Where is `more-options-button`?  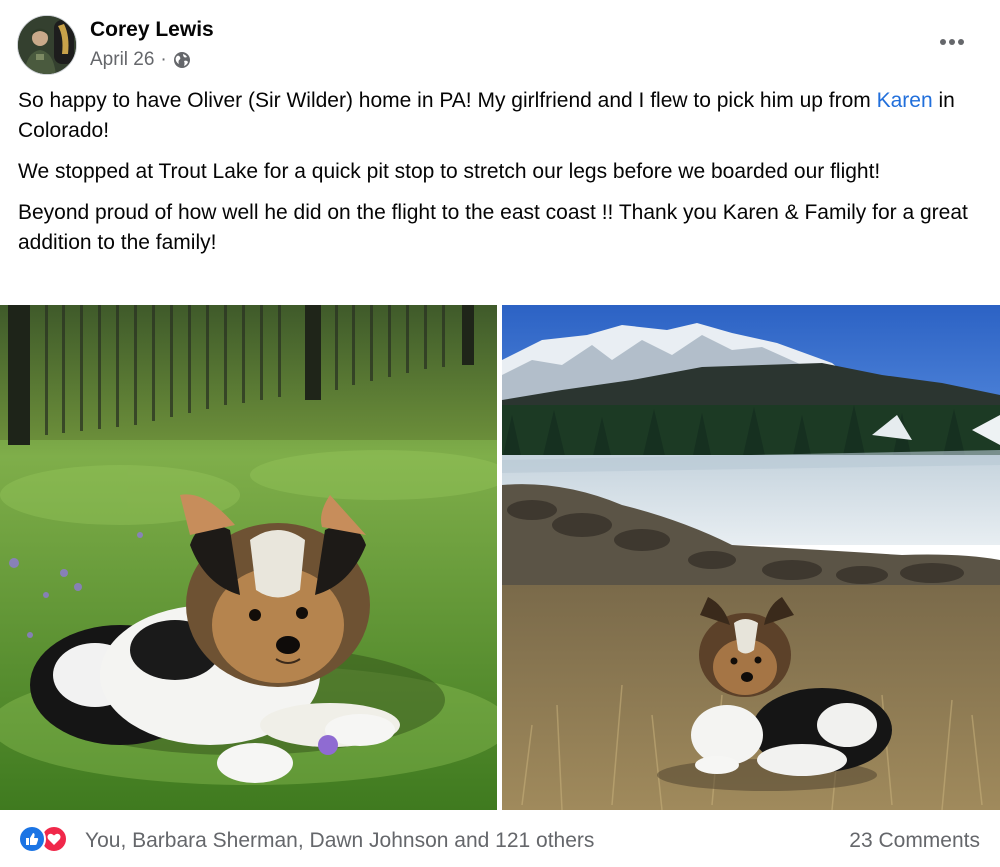
more-options-button is located at coordinates (952, 42).